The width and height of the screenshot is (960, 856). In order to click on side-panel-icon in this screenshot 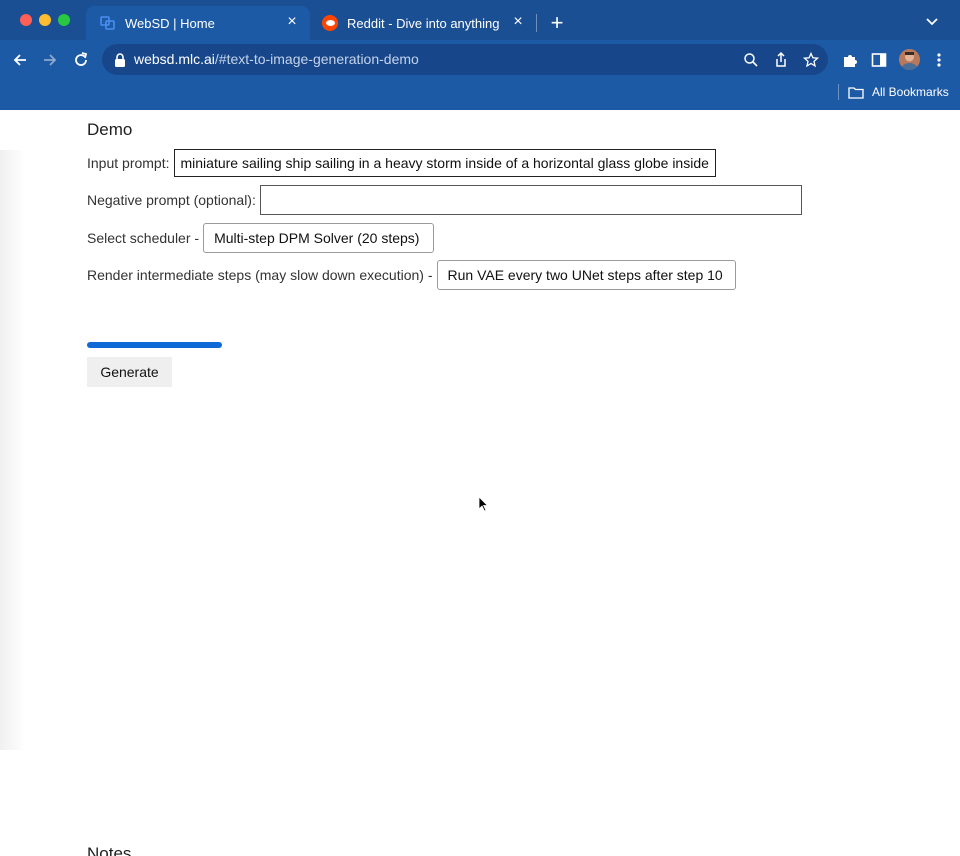, I will do `click(879, 60)`.